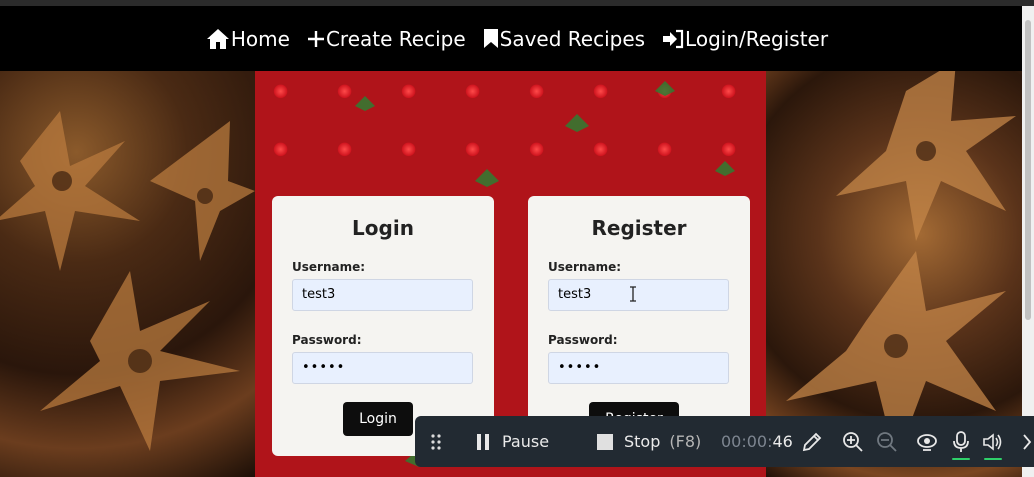 Image resolution: width=1034 pixels, height=477 pixels. What do you see at coordinates (315, 38) in the screenshot?
I see `plus-icon` at bounding box center [315, 38].